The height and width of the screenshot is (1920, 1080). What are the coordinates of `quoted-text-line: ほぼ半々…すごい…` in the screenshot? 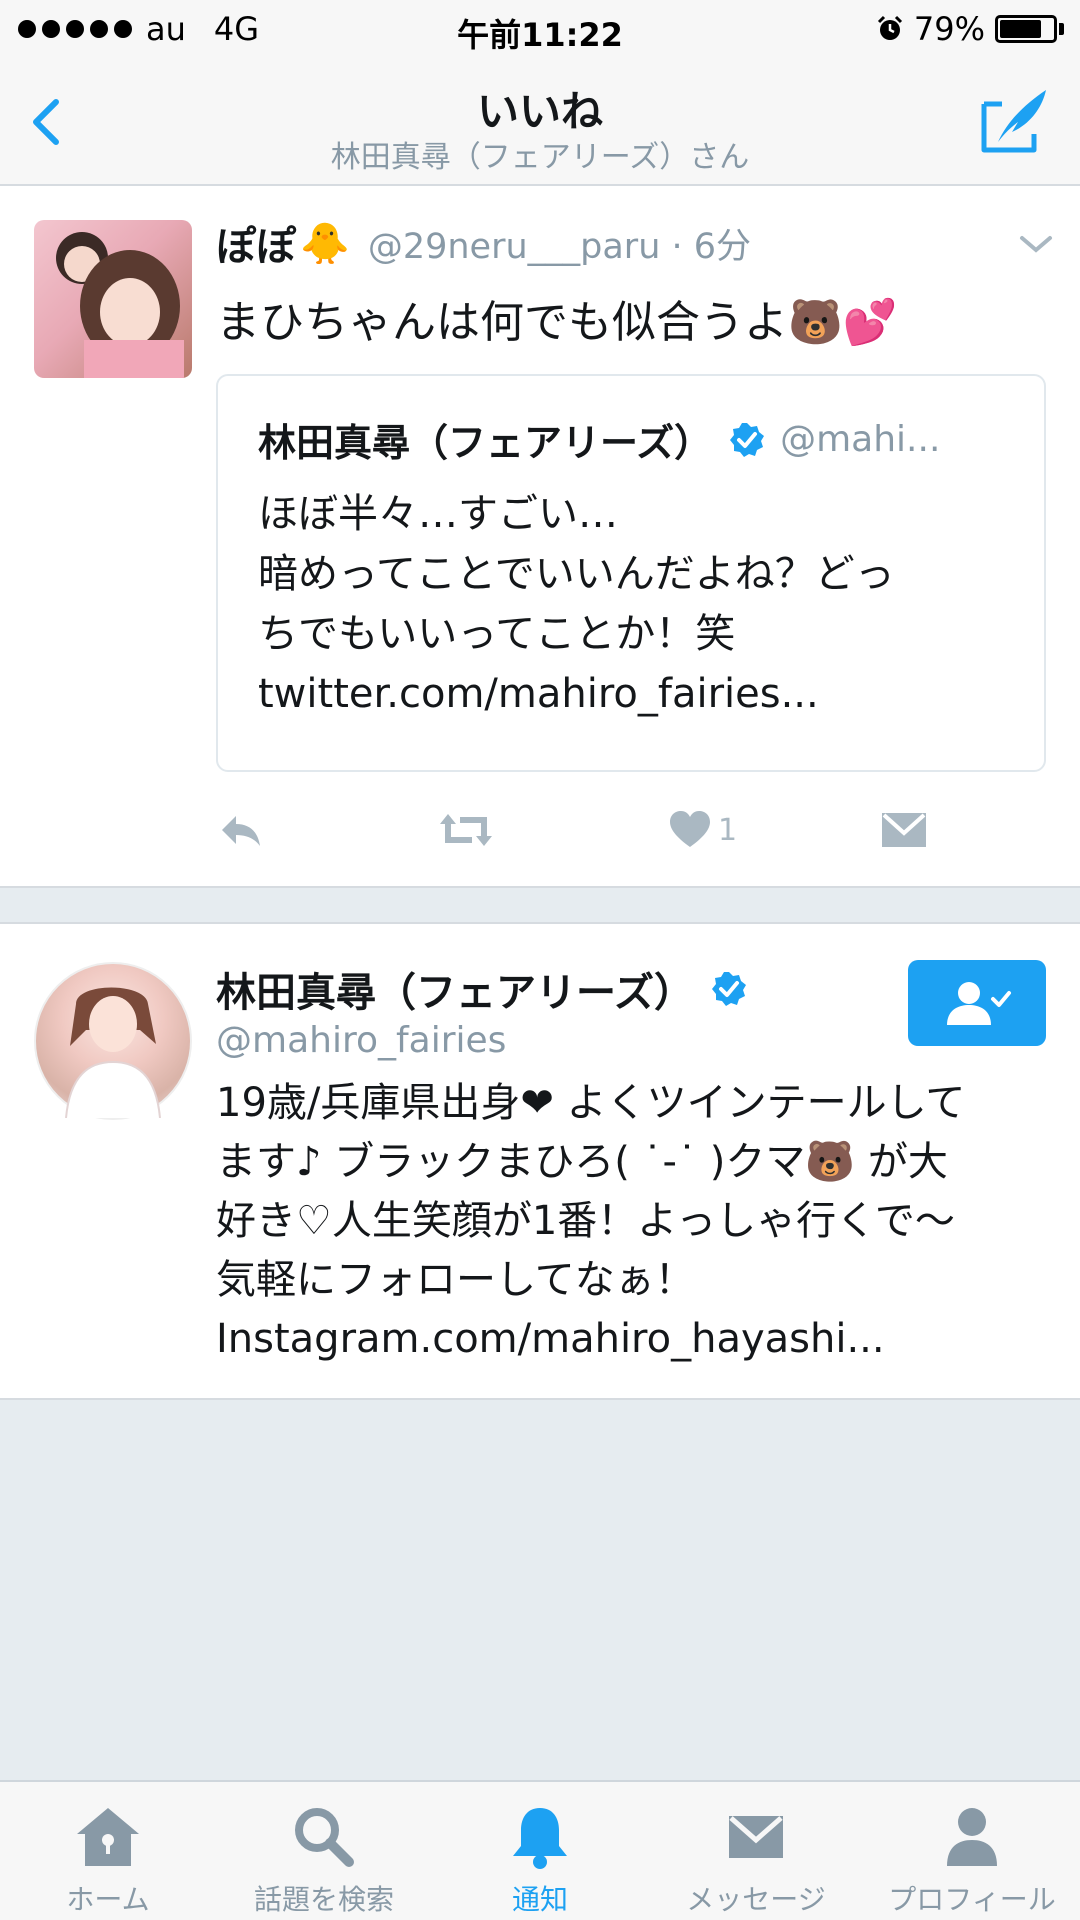 It's located at (438, 514).